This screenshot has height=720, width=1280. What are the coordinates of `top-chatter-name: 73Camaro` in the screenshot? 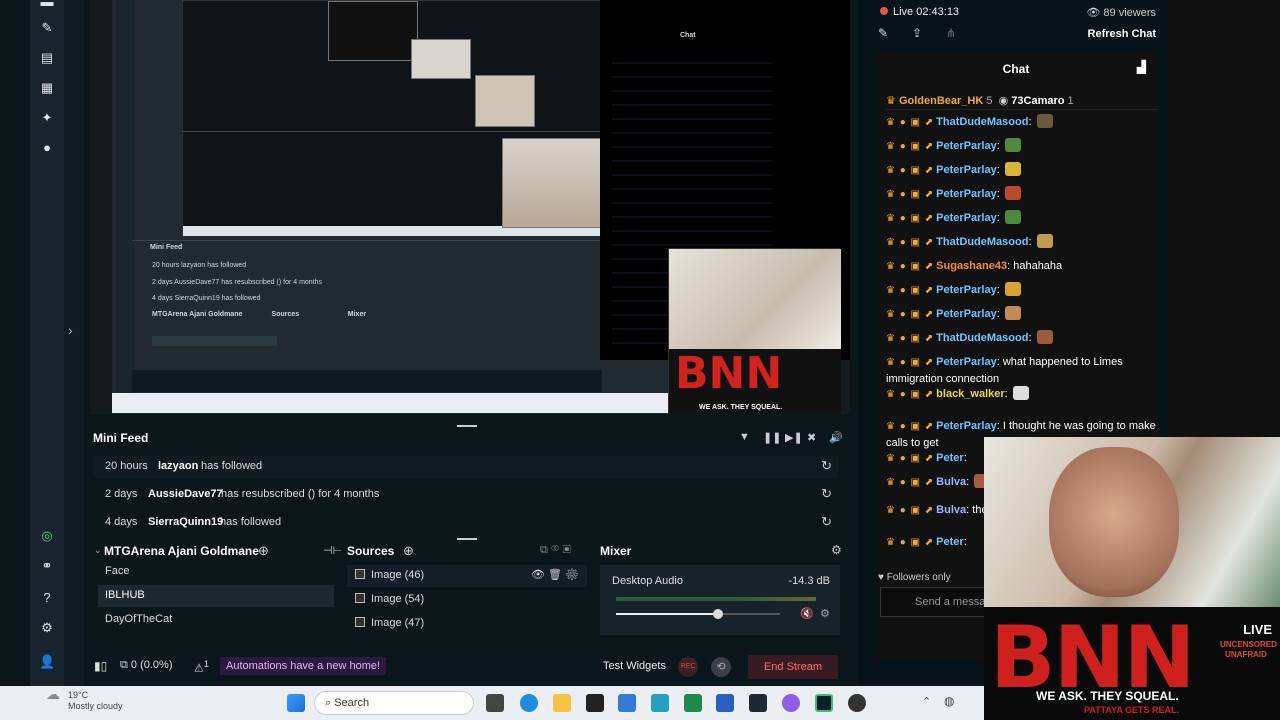 It's located at (1037, 101).